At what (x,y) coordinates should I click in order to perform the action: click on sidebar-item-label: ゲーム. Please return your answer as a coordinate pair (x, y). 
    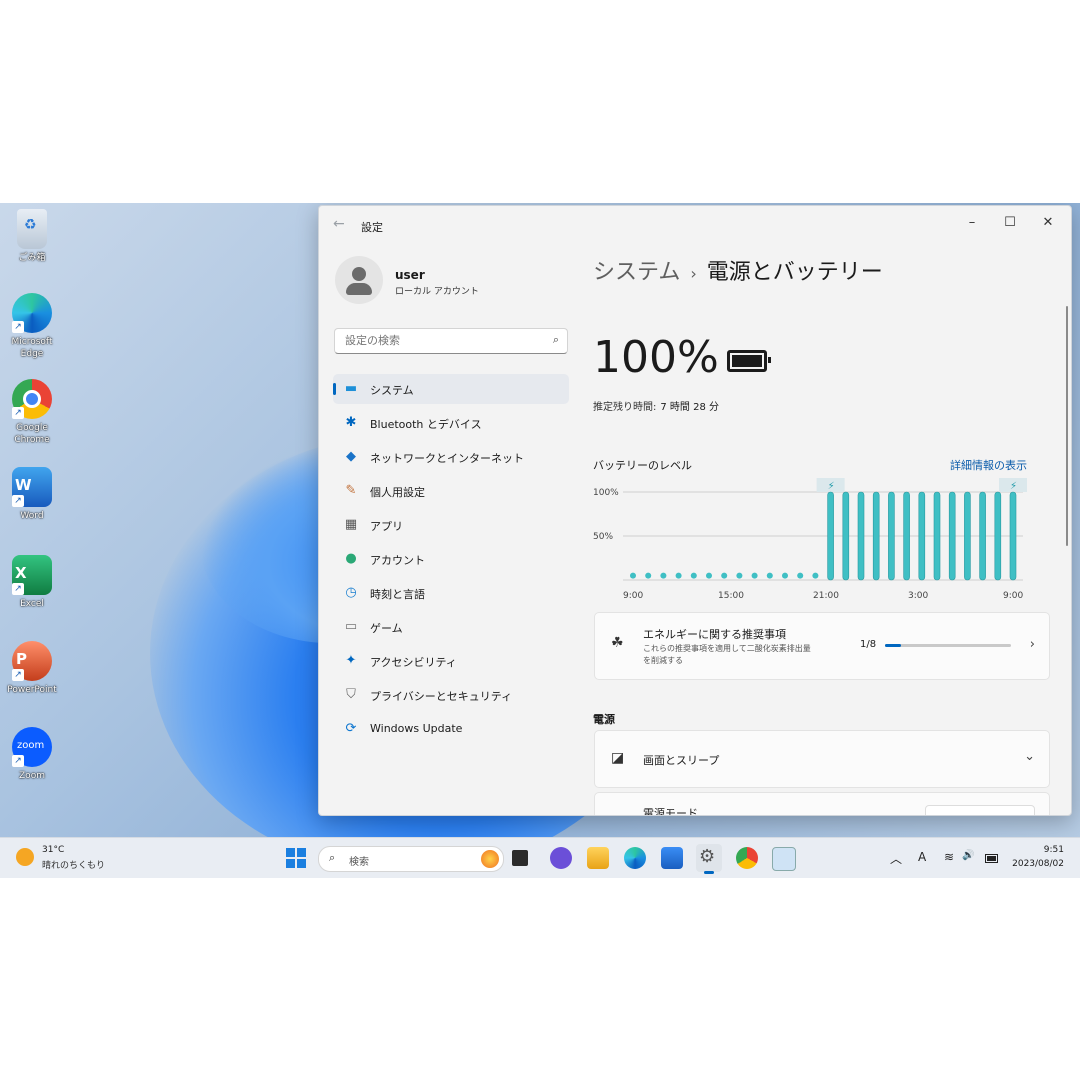
    Looking at the image, I should click on (386, 628).